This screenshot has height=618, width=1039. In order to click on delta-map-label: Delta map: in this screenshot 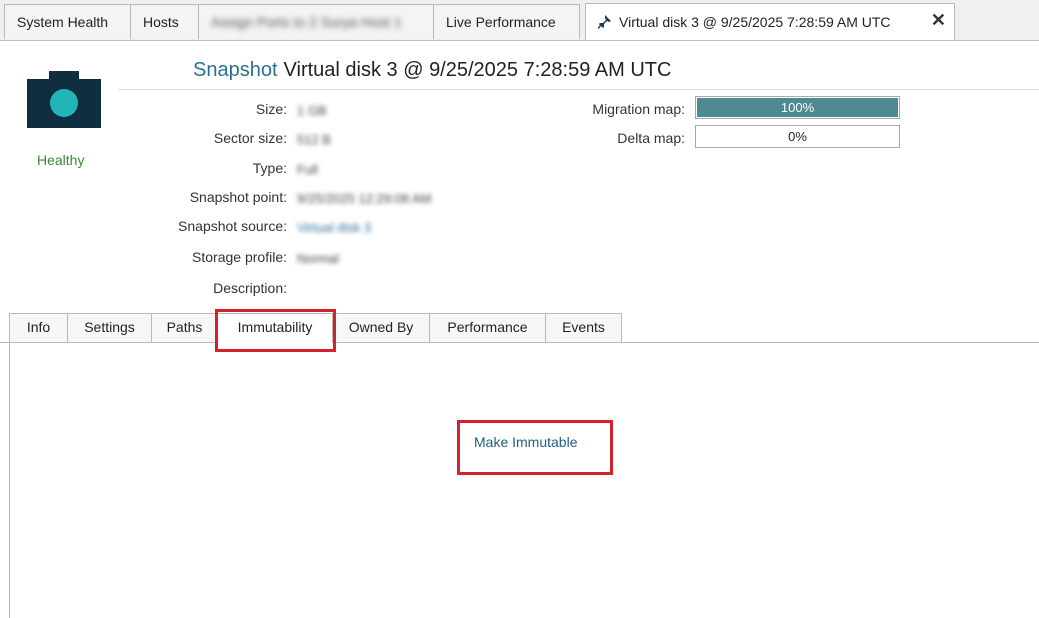, I will do `click(651, 138)`.